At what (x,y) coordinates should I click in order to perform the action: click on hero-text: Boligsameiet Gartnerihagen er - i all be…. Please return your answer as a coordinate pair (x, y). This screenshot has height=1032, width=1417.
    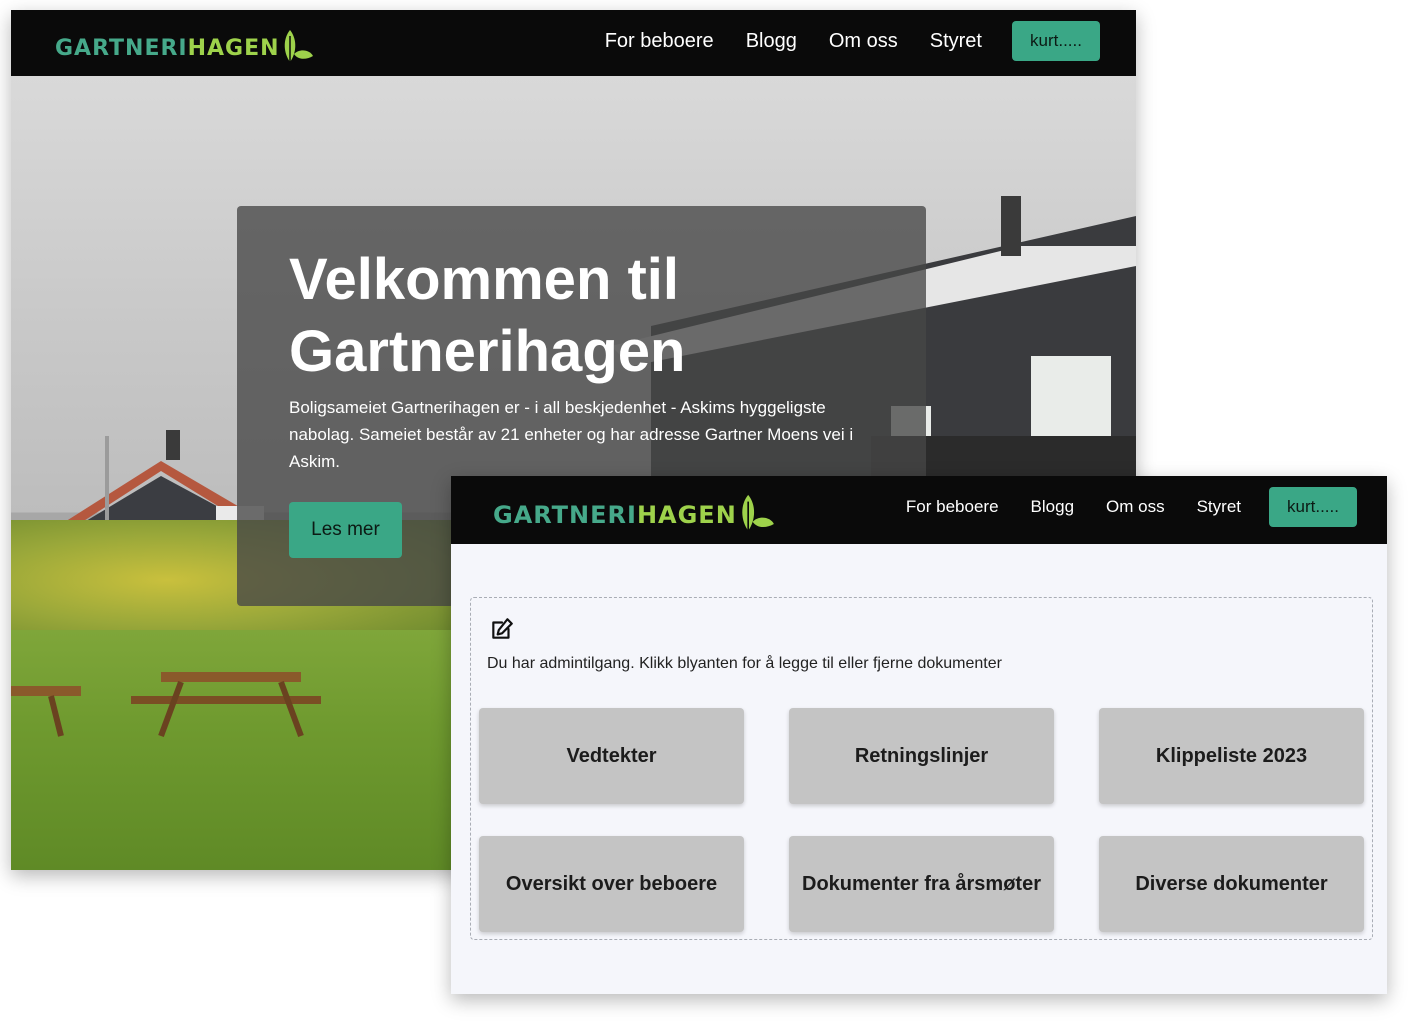
    Looking at the image, I should click on (571, 434).